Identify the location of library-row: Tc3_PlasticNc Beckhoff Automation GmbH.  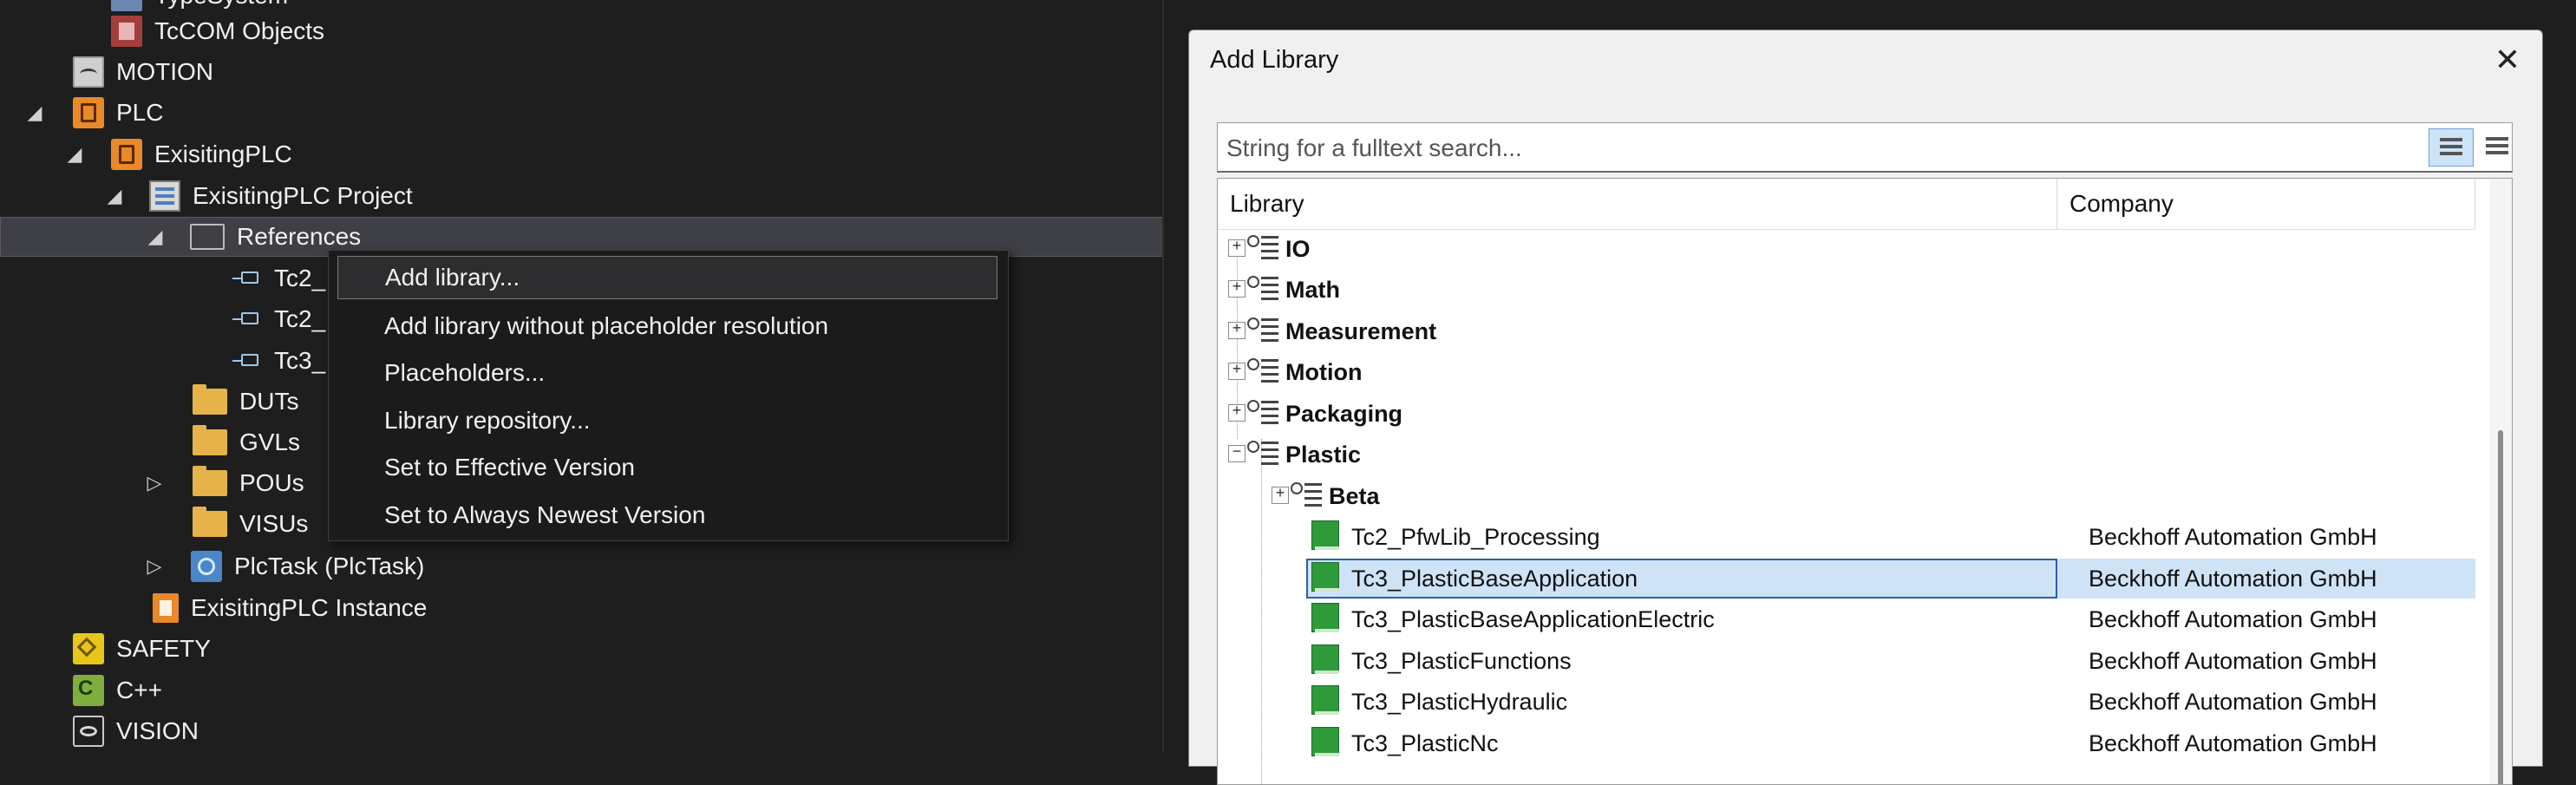
(1846, 743).